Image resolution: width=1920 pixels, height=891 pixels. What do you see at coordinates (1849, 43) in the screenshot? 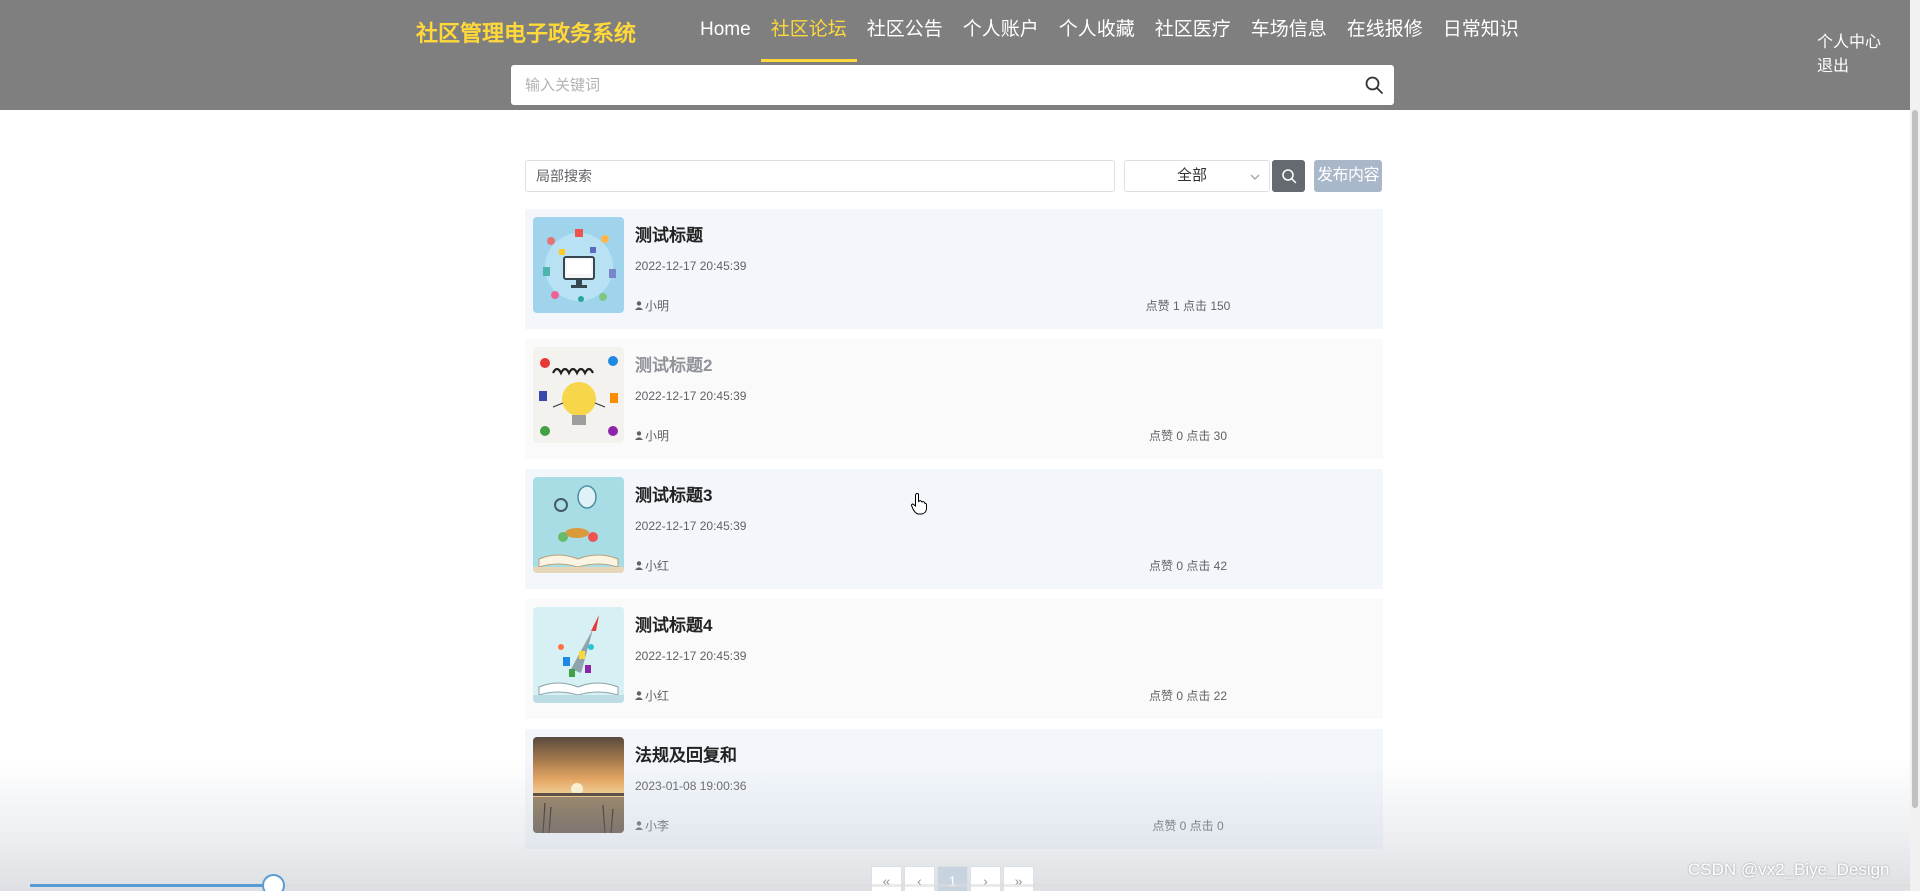
I see `profile-link: 个人中心` at bounding box center [1849, 43].